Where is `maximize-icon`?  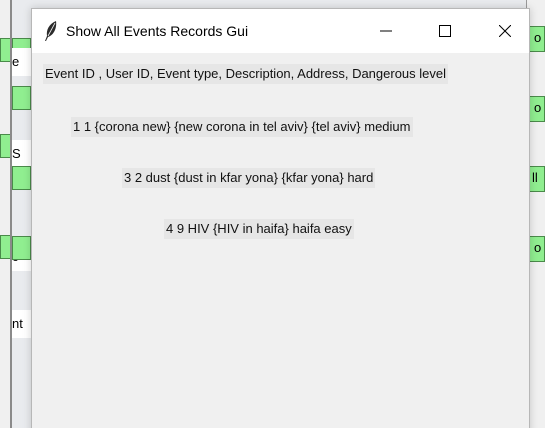
maximize-icon is located at coordinates (445, 31).